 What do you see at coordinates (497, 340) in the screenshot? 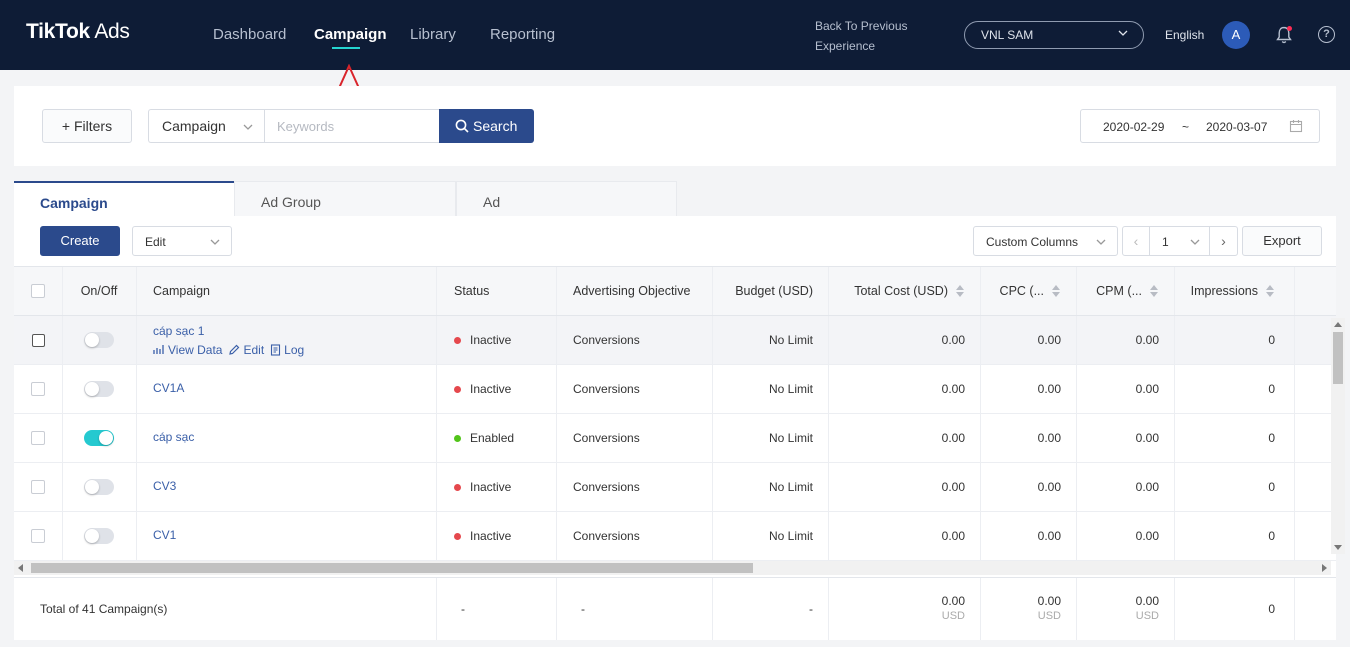
I see `status-cell: Inactive` at bounding box center [497, 340].